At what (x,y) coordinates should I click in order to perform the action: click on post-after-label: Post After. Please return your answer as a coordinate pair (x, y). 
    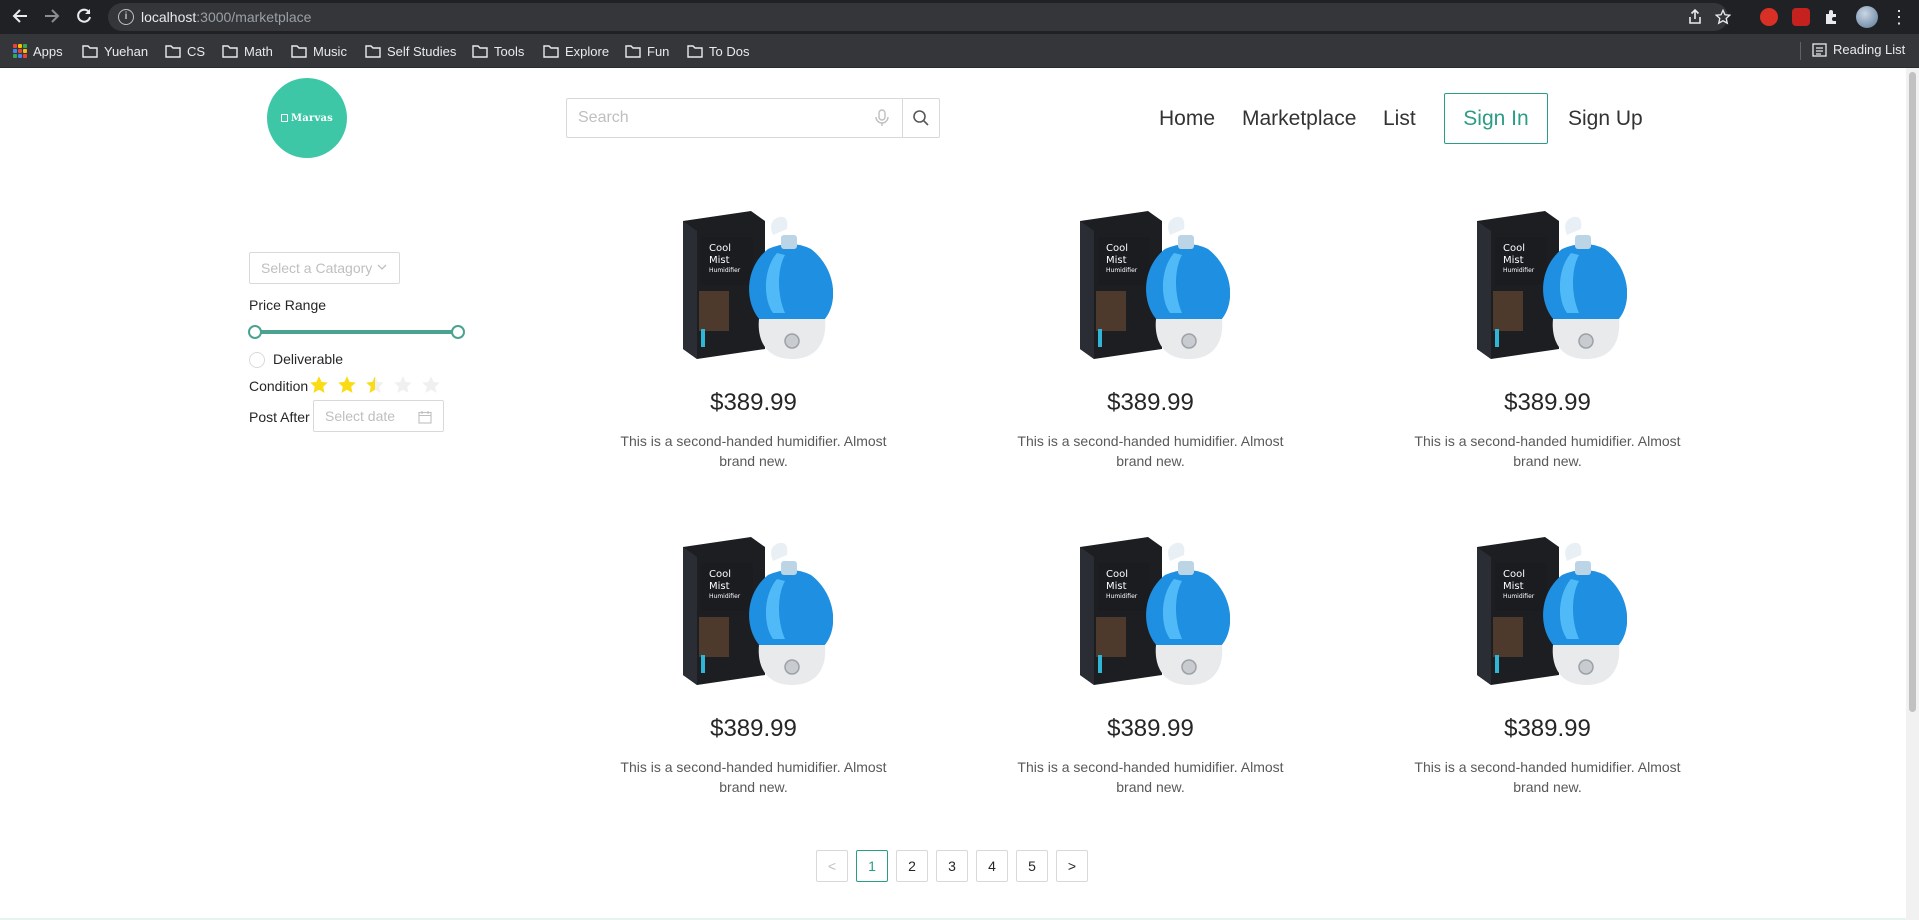
    Looking at the image, I should click on (279, 417).